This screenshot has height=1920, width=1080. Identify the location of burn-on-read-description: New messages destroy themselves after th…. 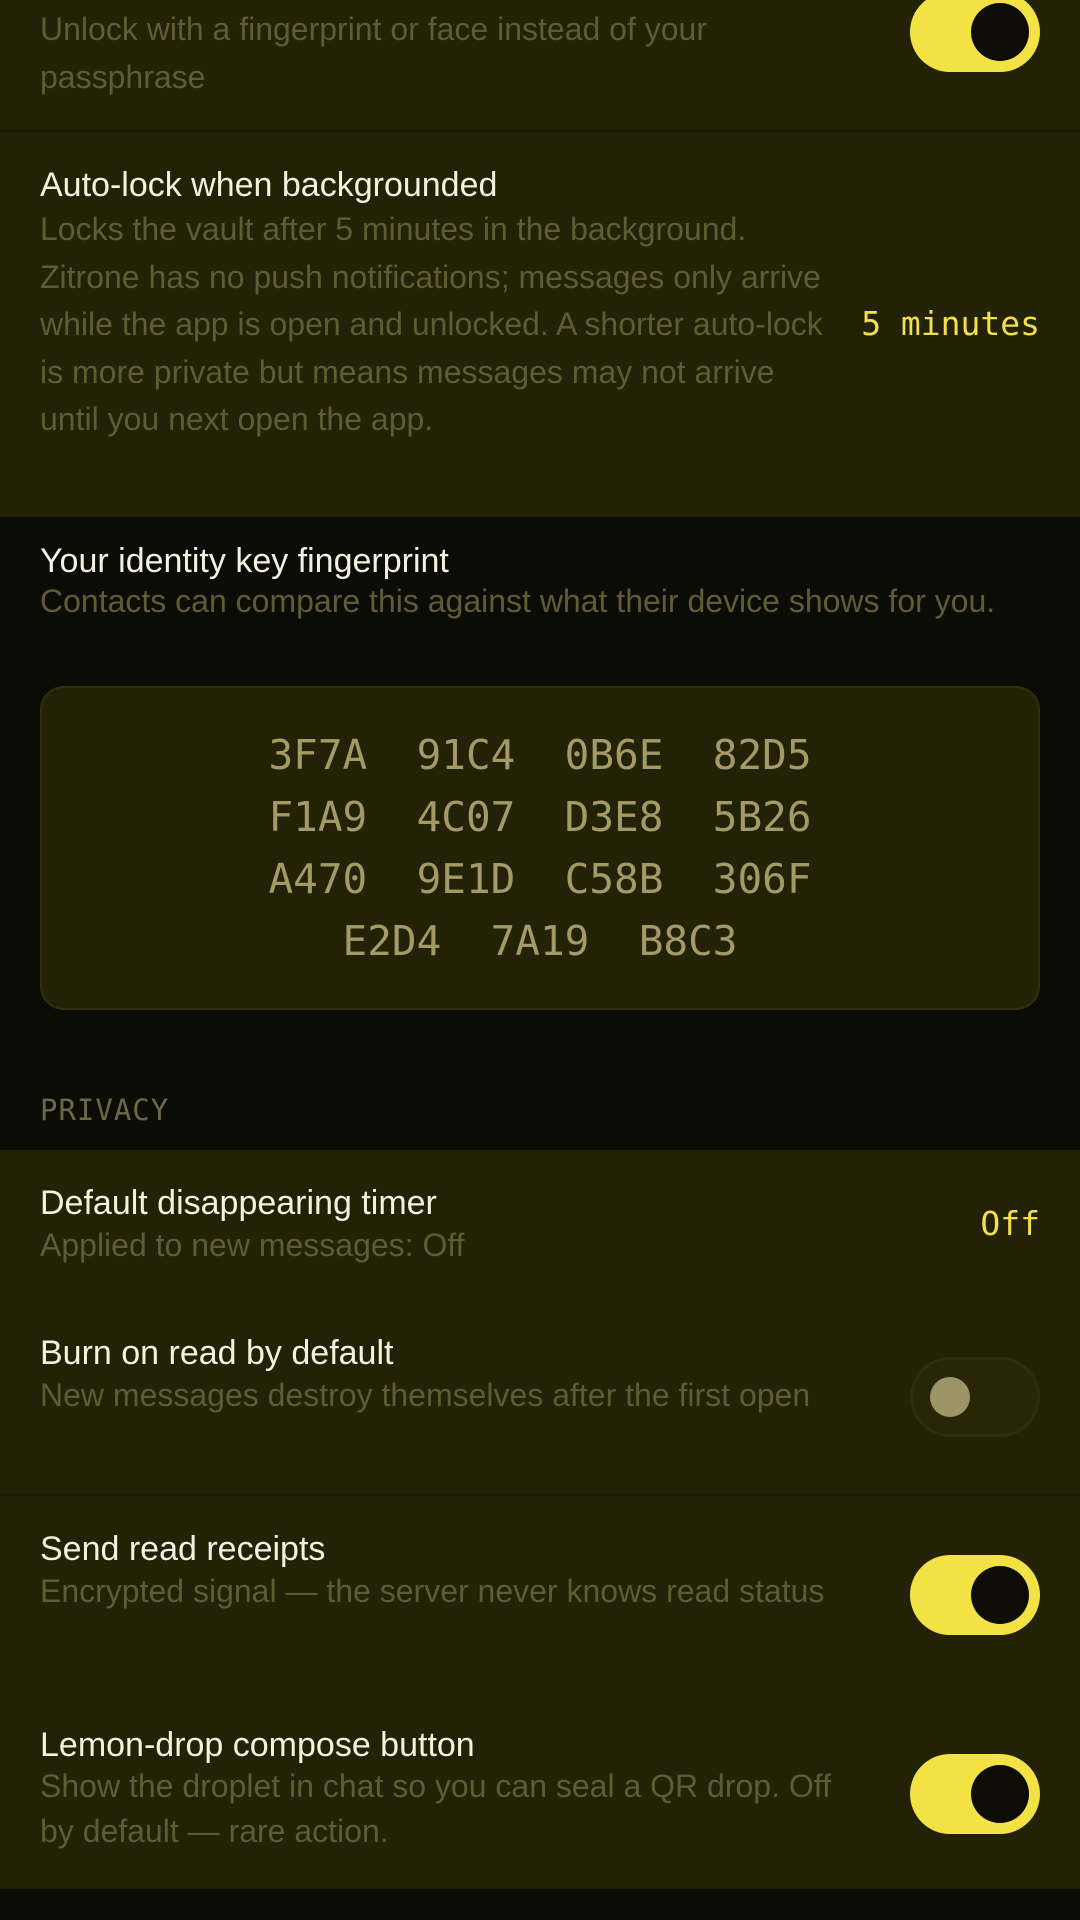
(425, 1395).